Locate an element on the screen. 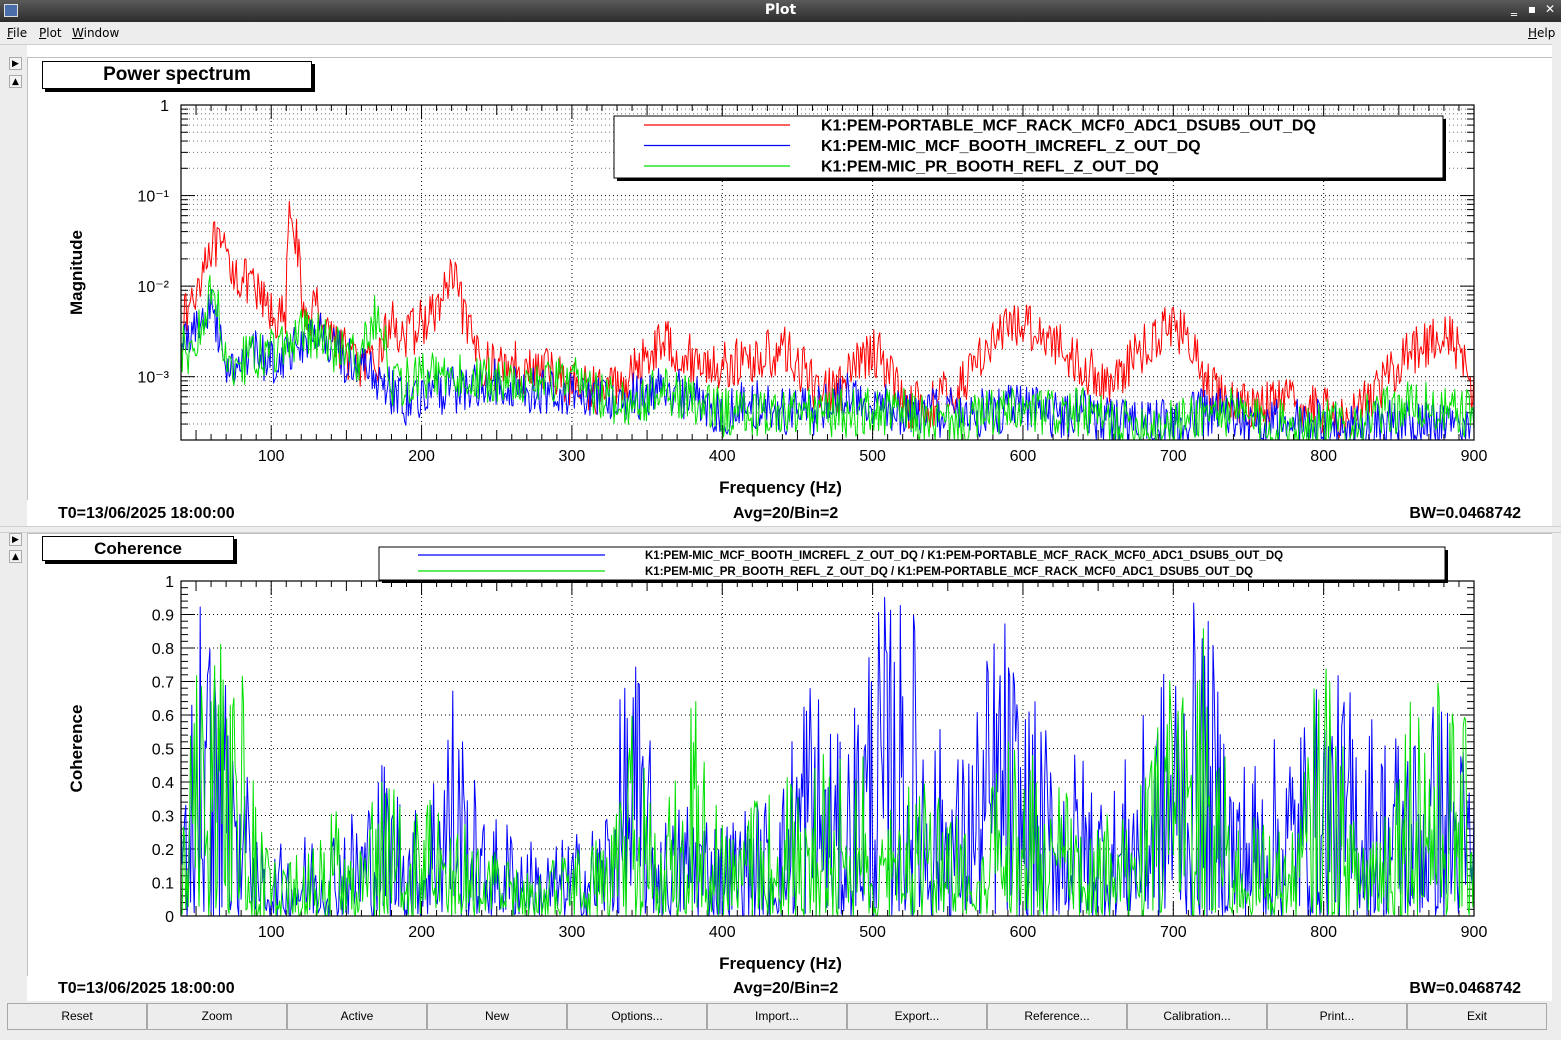 The width and height of the screenshot is (1561, 1040). reset-button: Reset is located at coordinates (77, 1016).